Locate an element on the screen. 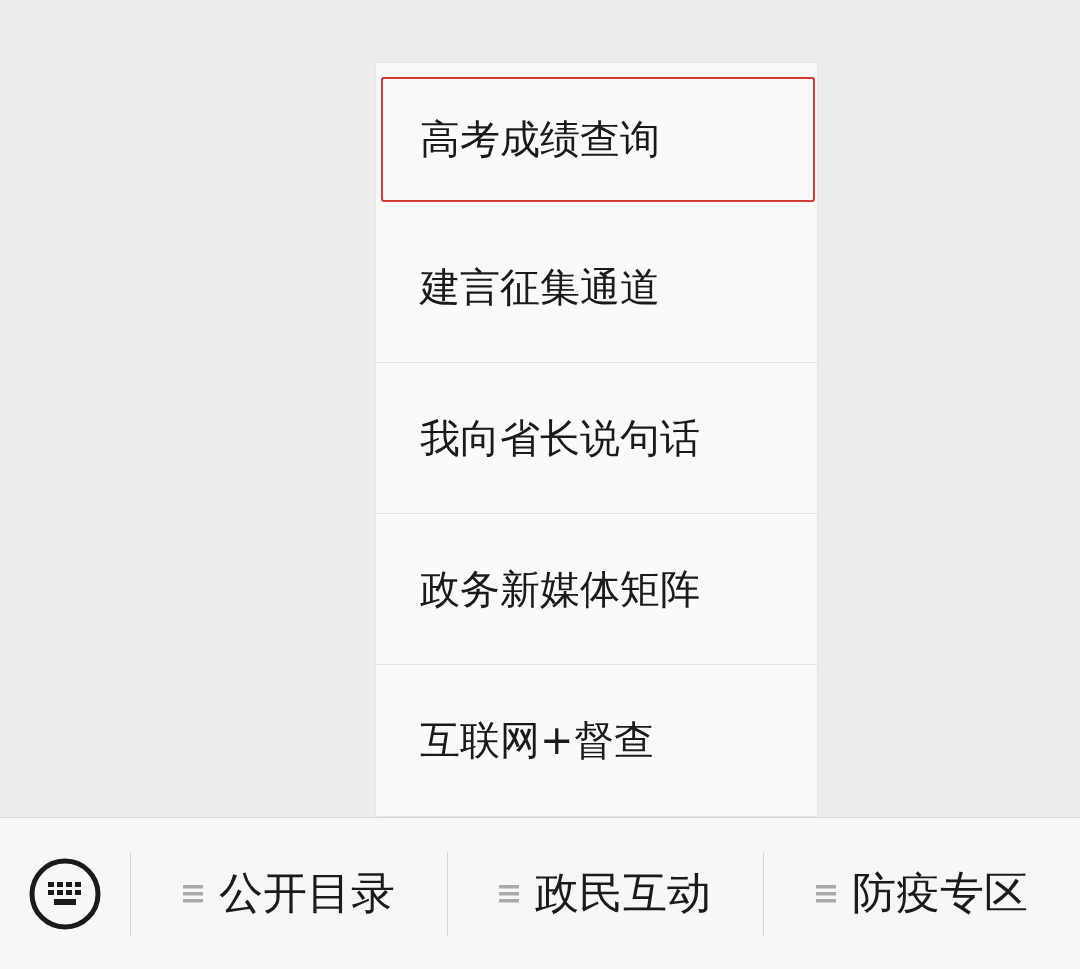  menu-item: 政务新媒体矩阵 is located at coordinates (596, 589).